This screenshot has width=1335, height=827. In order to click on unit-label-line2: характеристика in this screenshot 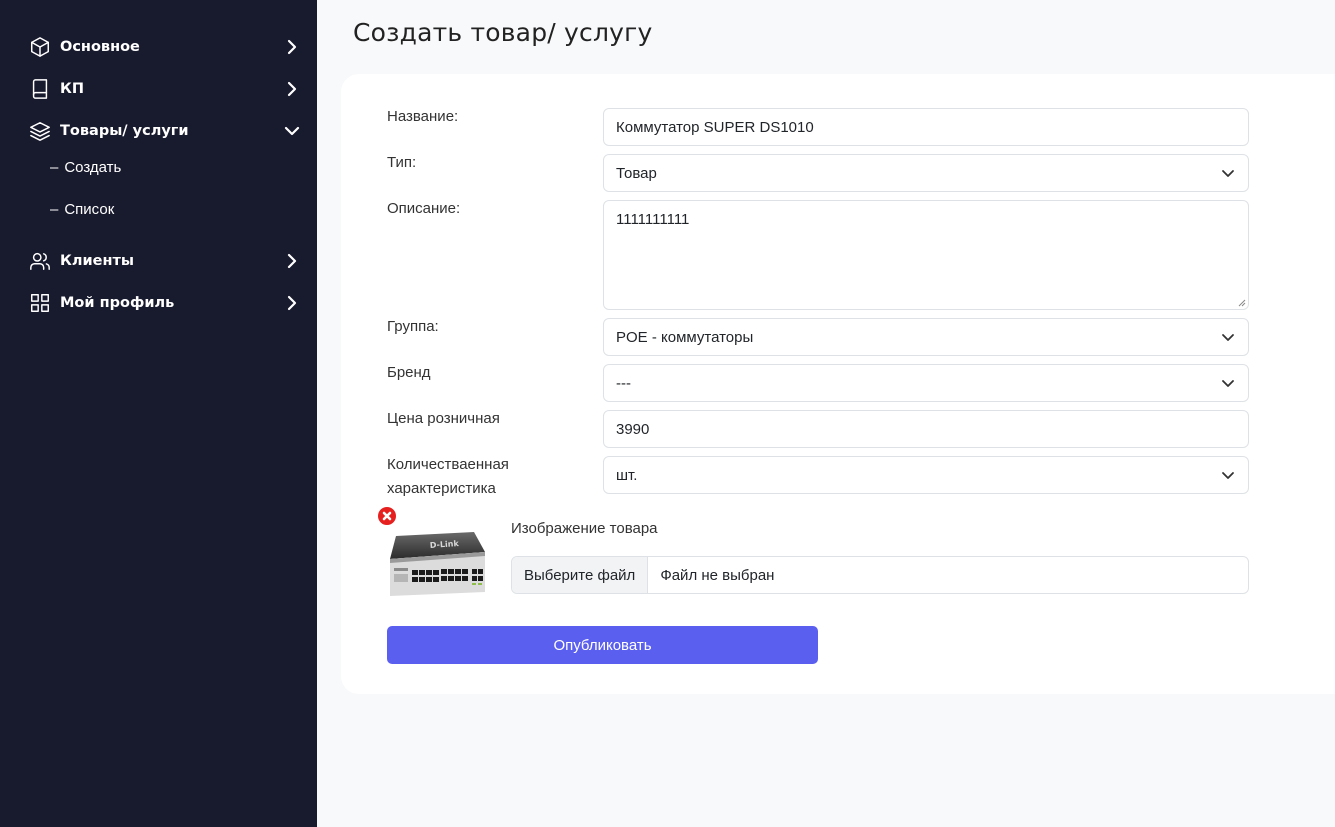, I will do `click(441, 488)`.